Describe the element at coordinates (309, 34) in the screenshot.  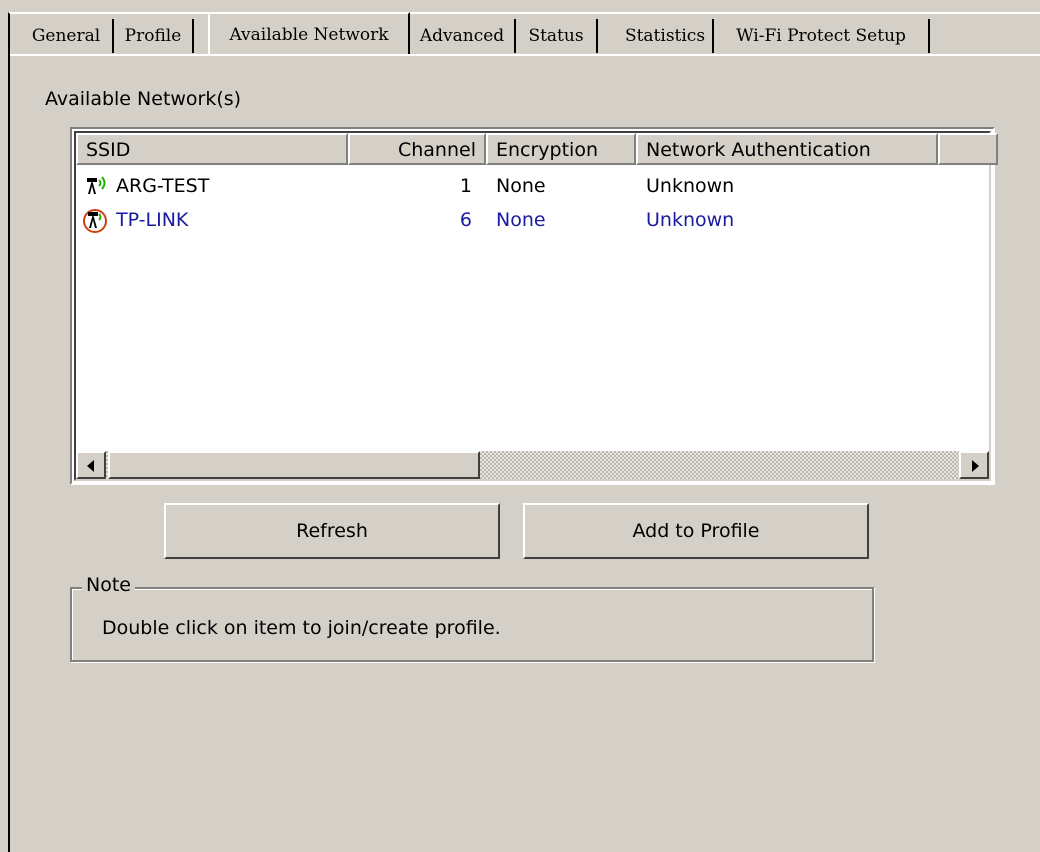
I see `tab-available-network: Available Network` at that location.